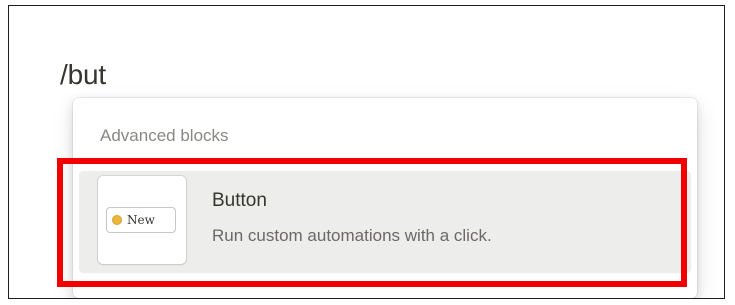  Describe the element at coordinates (83, 75) in the screenshot. I see `slash-command-text: /but` at that location.